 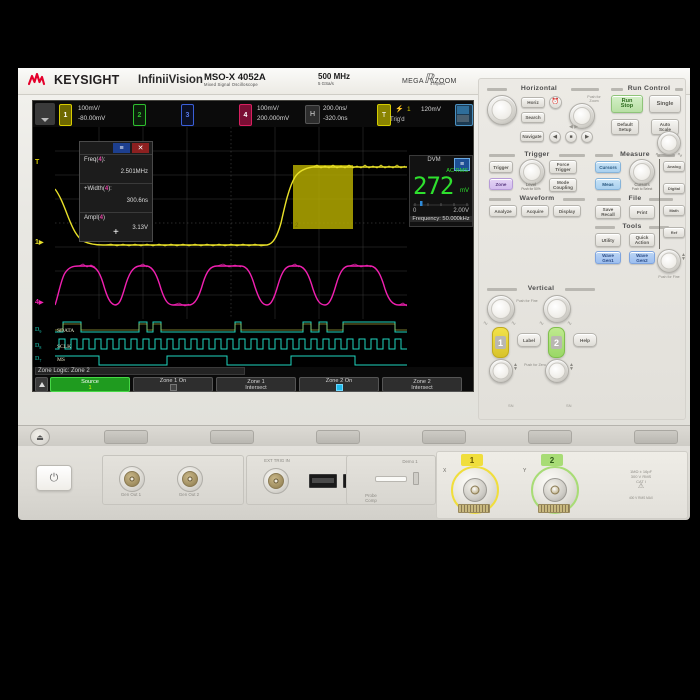 What do you see at coordinates (627, 104) in the screenshot?
I see `run-stop-button: Run Stop` at bounding box center [627, 104].